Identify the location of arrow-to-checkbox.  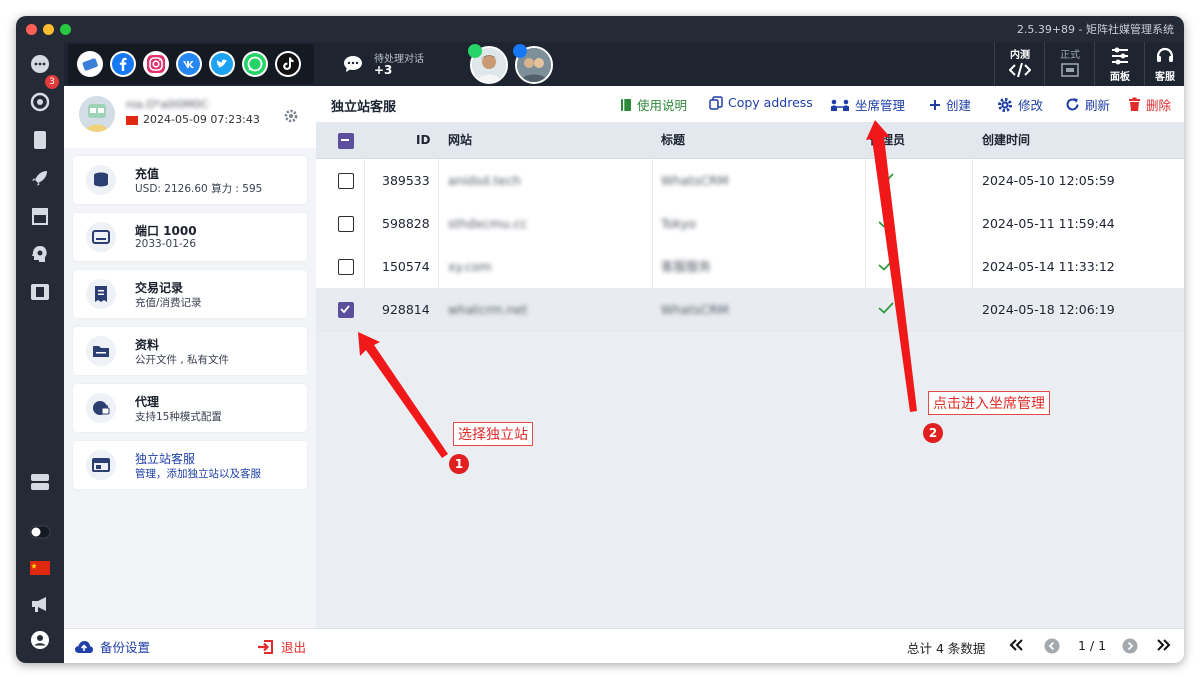
(403, 395).